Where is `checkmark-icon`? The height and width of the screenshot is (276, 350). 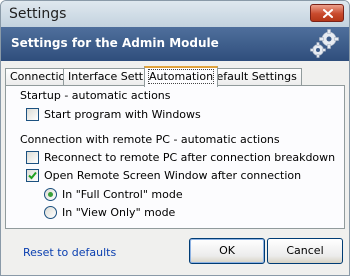
checkmark-icon is located at coordinates (32, 175).